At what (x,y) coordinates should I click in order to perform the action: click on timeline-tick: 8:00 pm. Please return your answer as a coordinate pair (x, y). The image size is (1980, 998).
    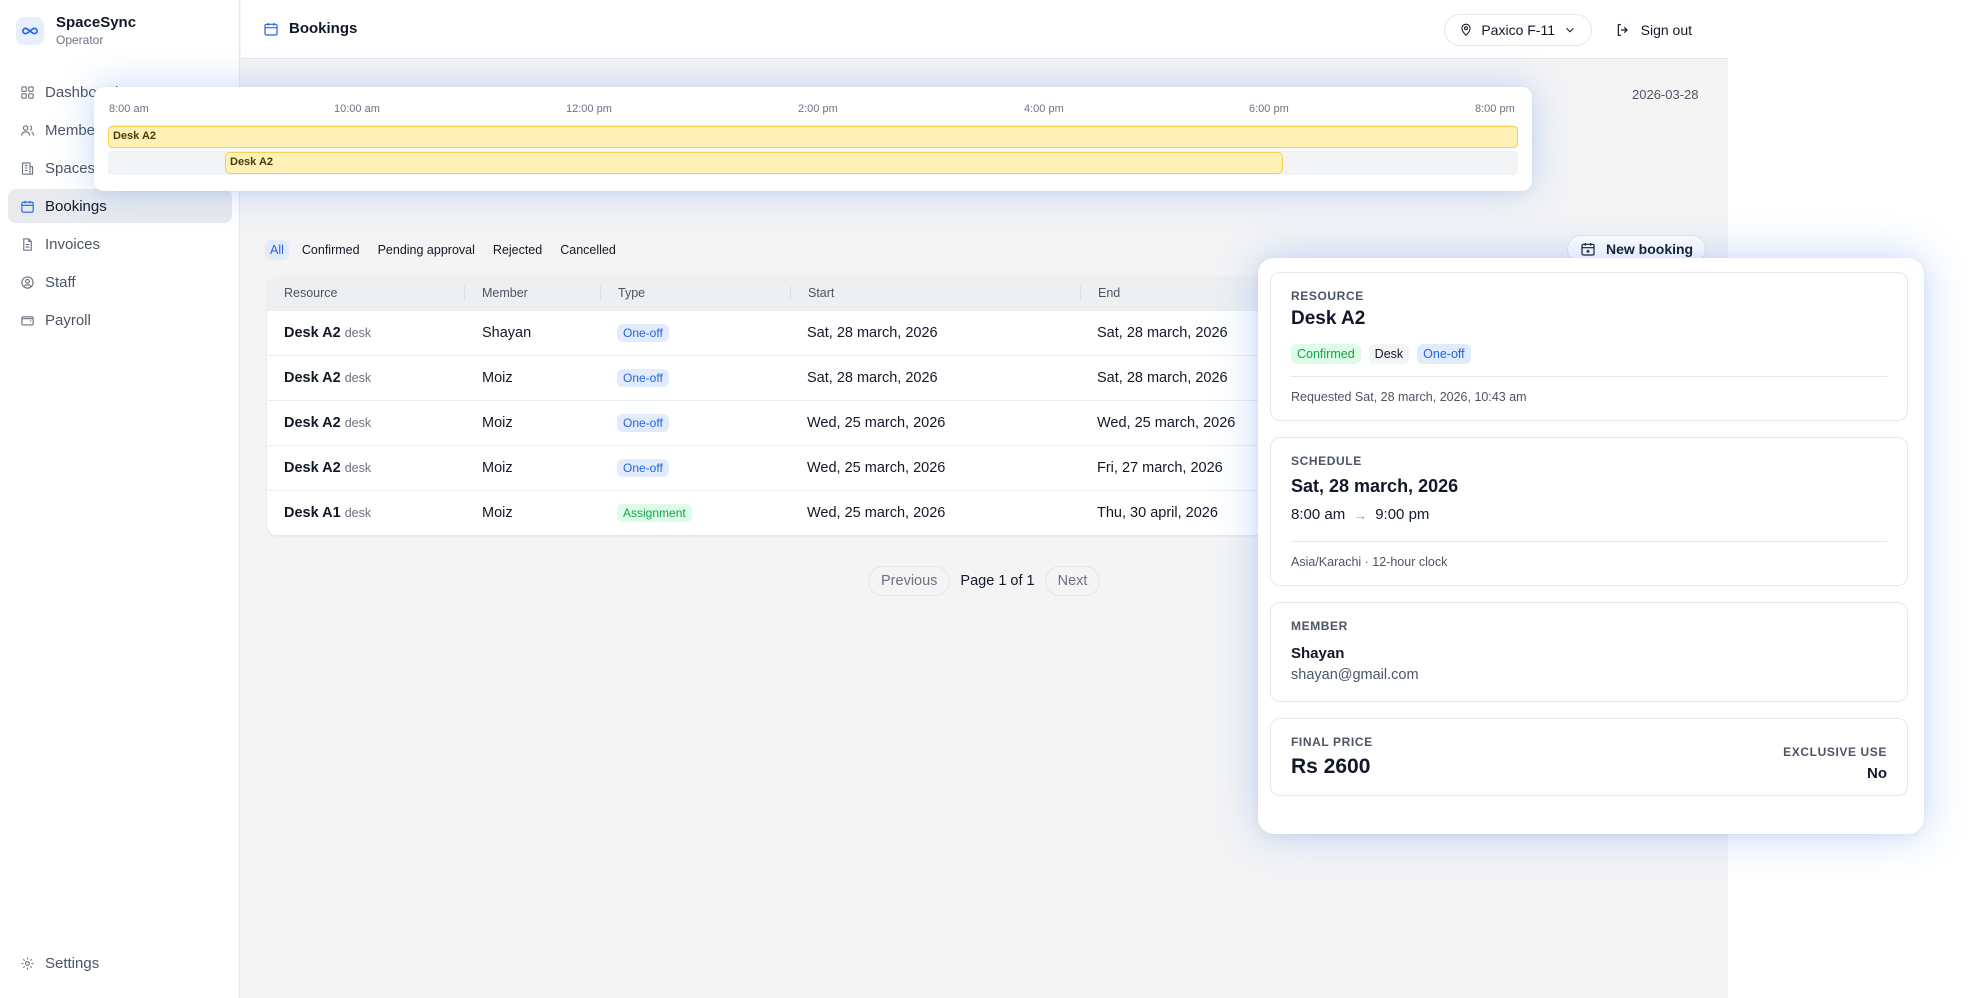
    Looking at the image, I should click on (1495, 109).